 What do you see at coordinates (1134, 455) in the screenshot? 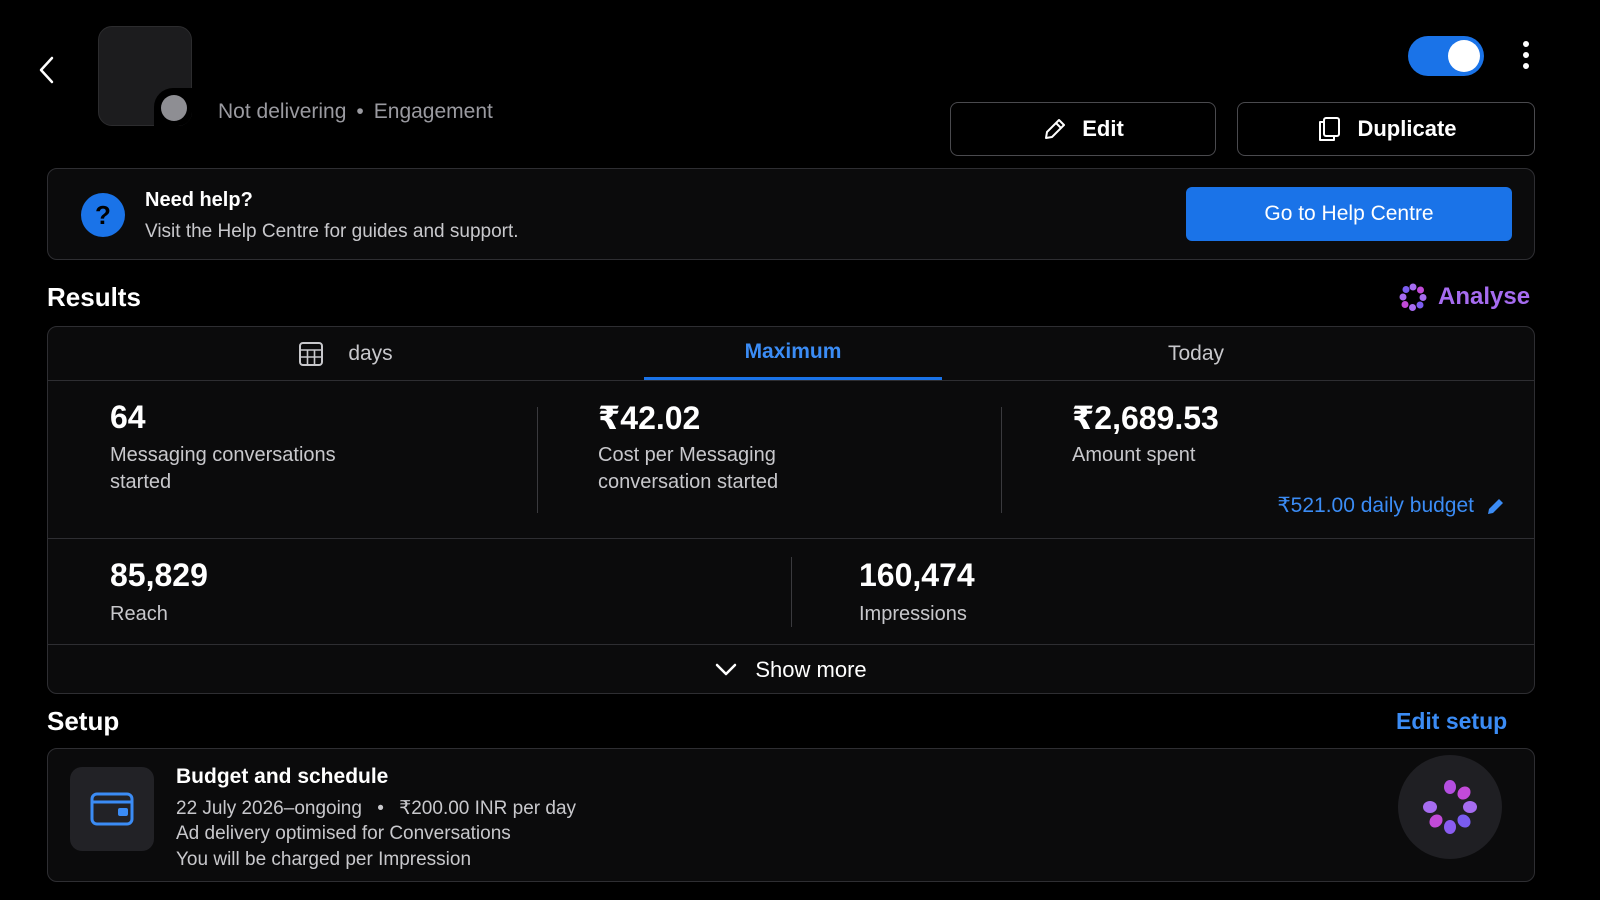
I see `metric-label-amount-spent: Amount spent` at bounding box center [1134, 455].